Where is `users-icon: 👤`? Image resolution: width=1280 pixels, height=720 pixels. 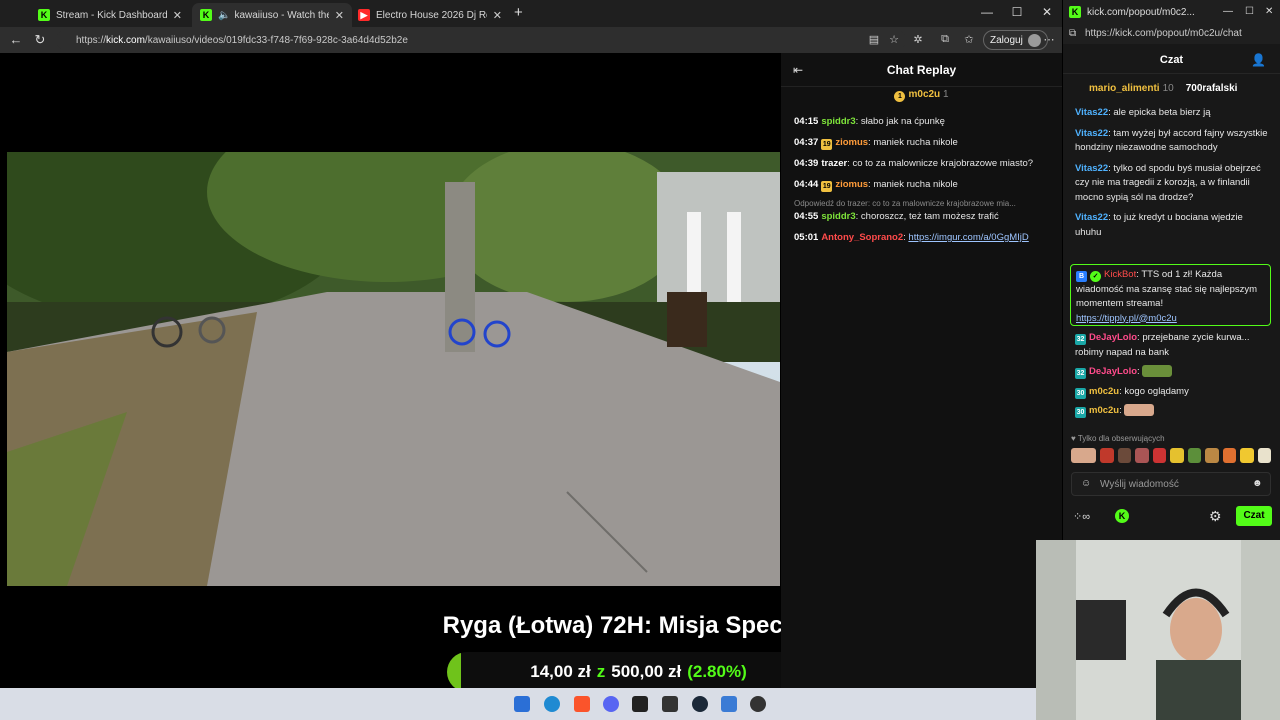
users-icon: 👤 is located at coordinates (1258, 60).